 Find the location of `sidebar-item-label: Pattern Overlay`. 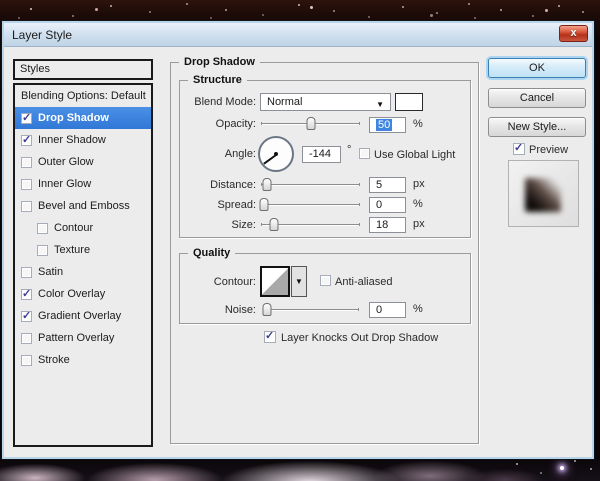

sidebar-item-label: Pattern Overlay is located at coordinates (76, 338).